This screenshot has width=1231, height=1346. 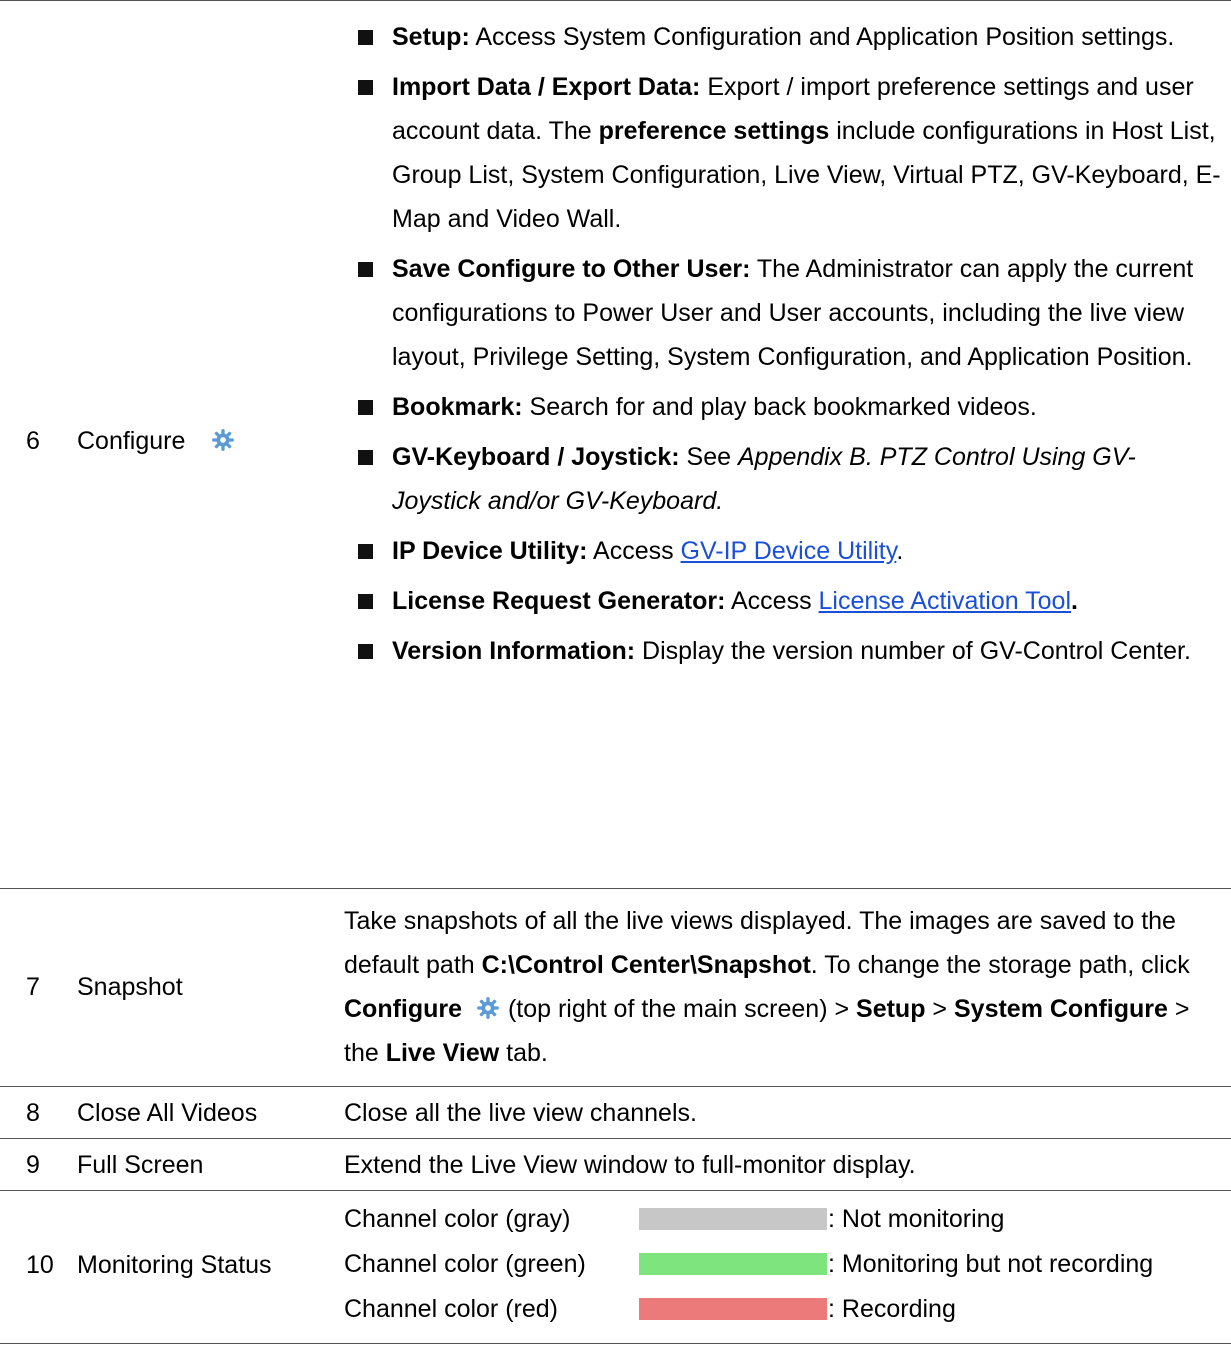 I want to click on row-number: 9, so click(x=33, y=1165).